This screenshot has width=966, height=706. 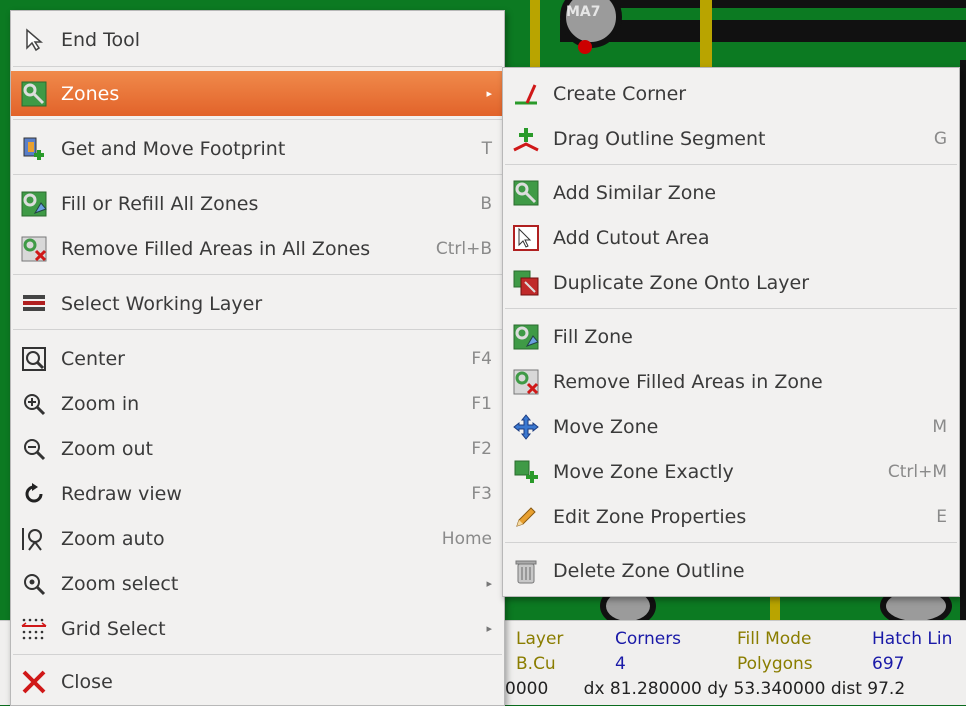 I want to click on footprint-move-icon, so click(x=34, y=149).